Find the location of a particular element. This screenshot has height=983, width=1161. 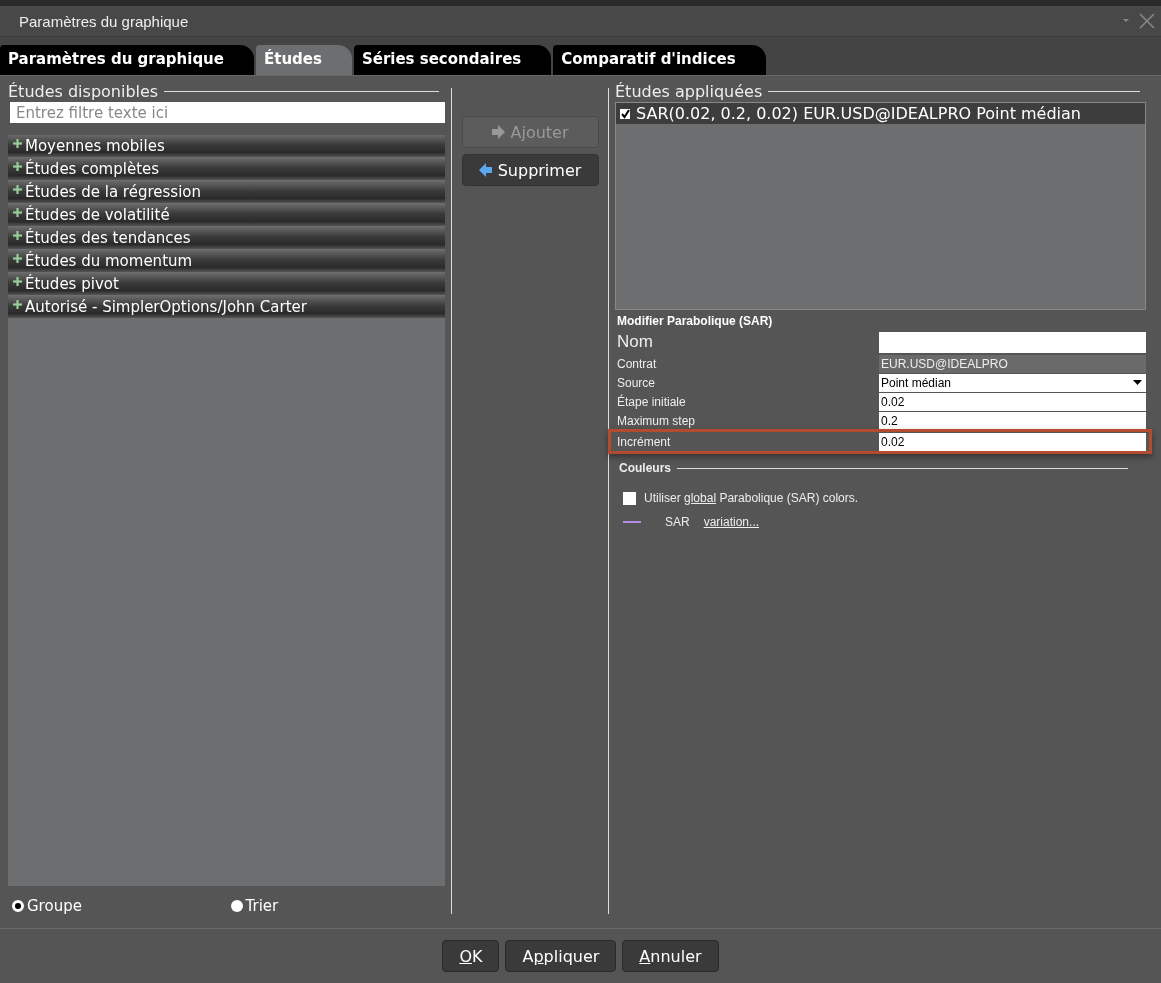

study-group: Études du momentum is located at coordinates (226, 261).